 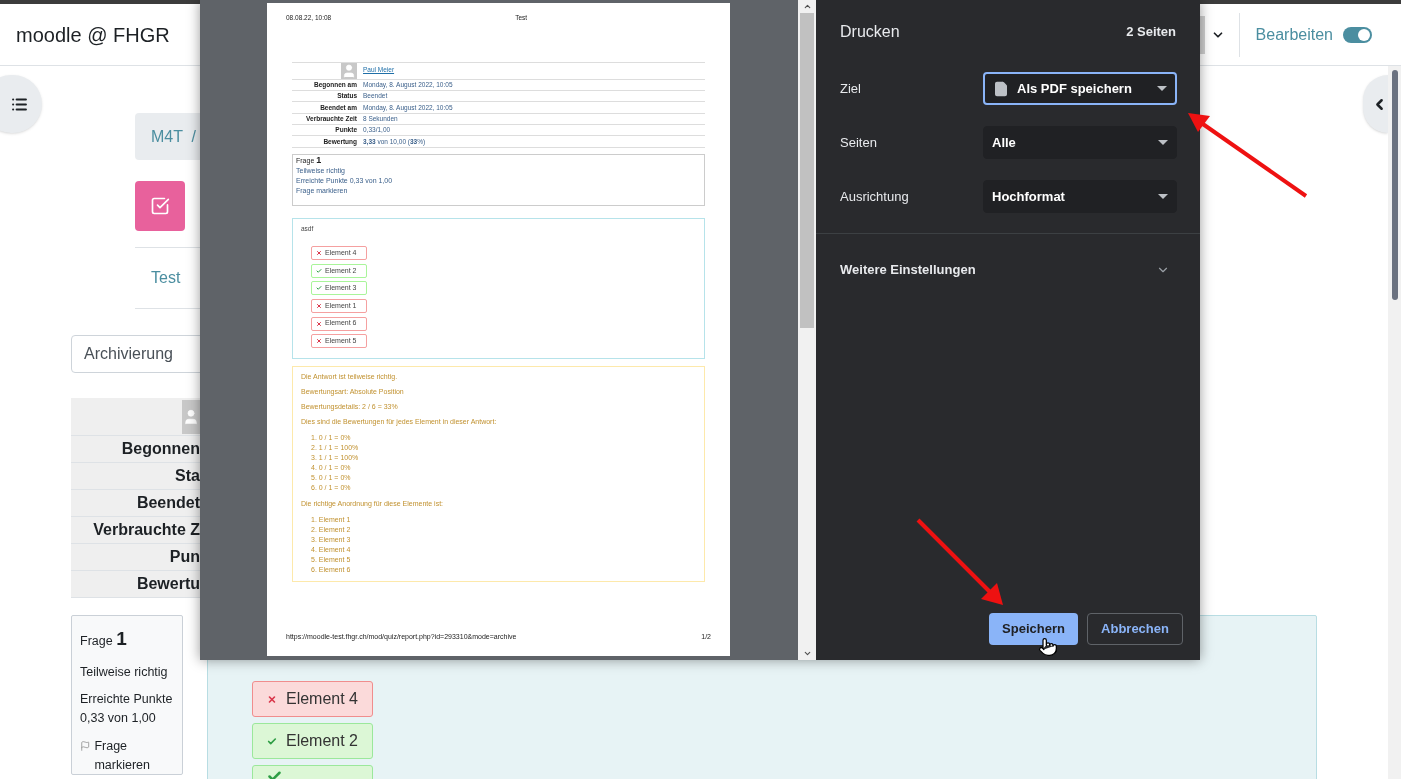 I want to click on course-index-button, so click(x=21, y=104).